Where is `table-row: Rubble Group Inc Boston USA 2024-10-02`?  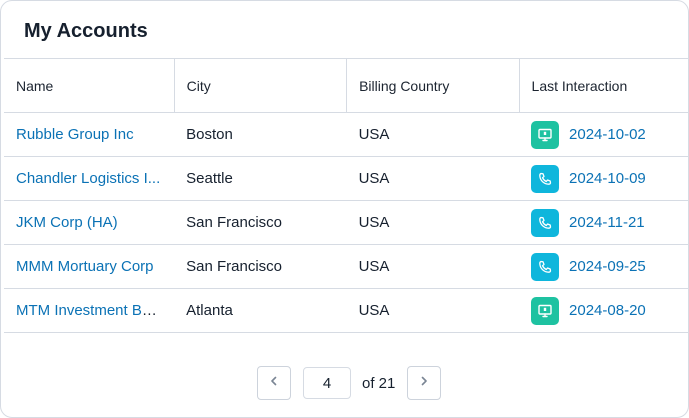
table-row: Rubble Group Inc Boston USA 2024-10-02 is located at coordinates (346, 134).